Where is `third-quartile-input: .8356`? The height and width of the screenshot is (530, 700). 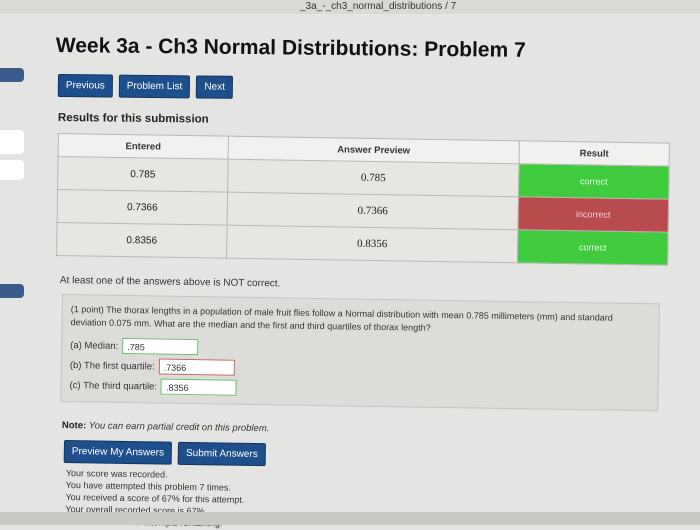
third-quartile-input: .8356 is located at coordinates (199, 387).